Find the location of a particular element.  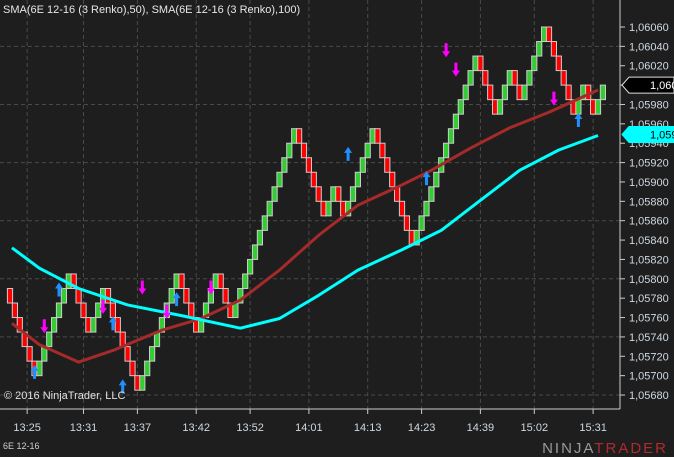

y-tick-label: 1,05920 is located at coordinates (649, 164).